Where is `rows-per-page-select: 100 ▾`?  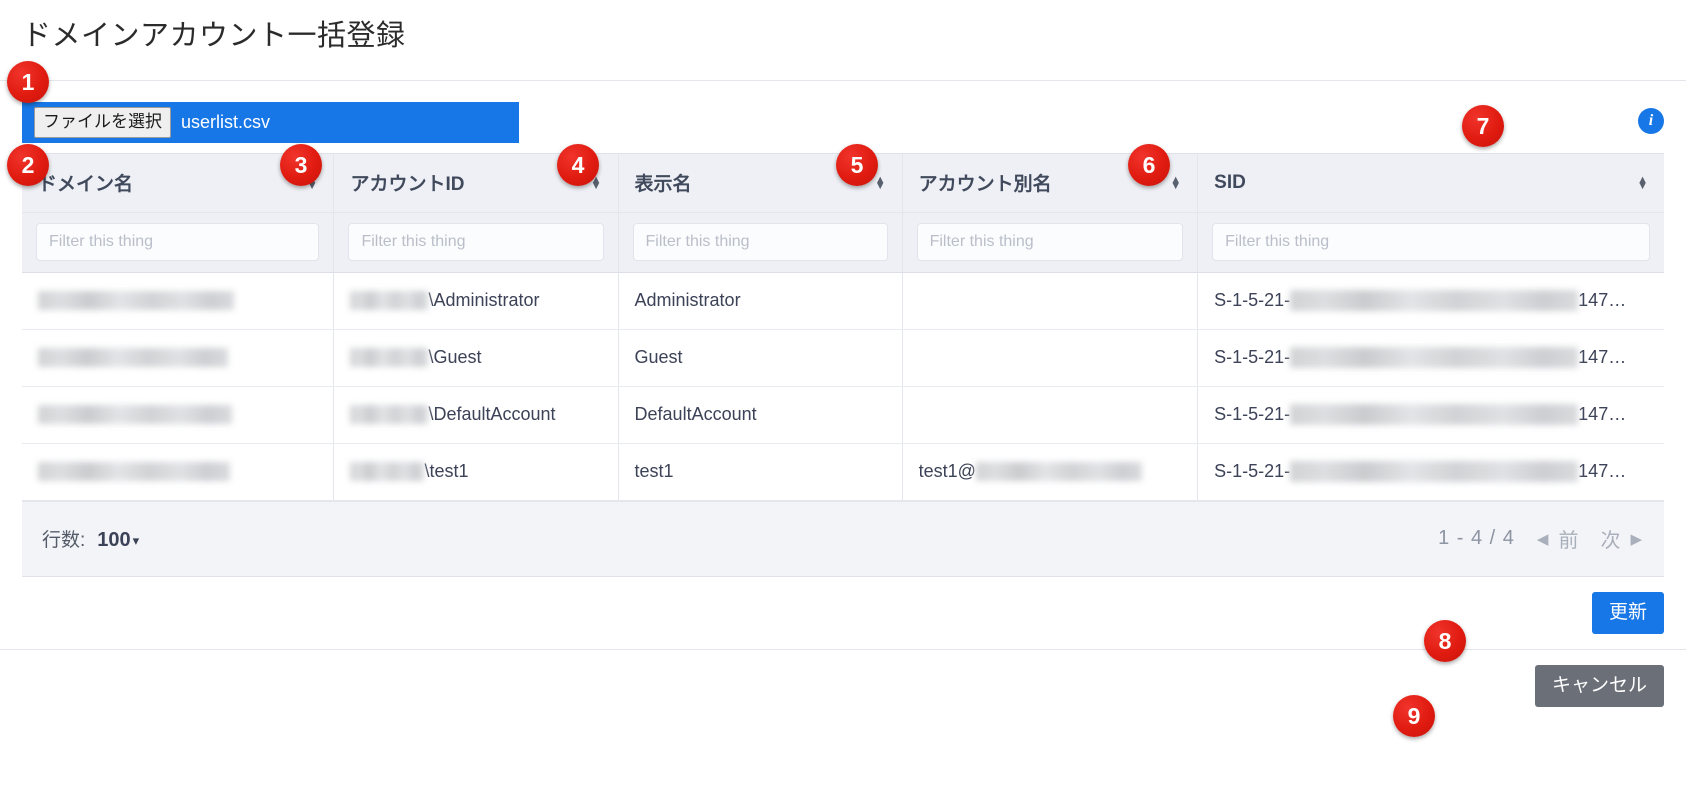 rows-per-page-select: 100 ▾ is located at coordinates (118, 540).